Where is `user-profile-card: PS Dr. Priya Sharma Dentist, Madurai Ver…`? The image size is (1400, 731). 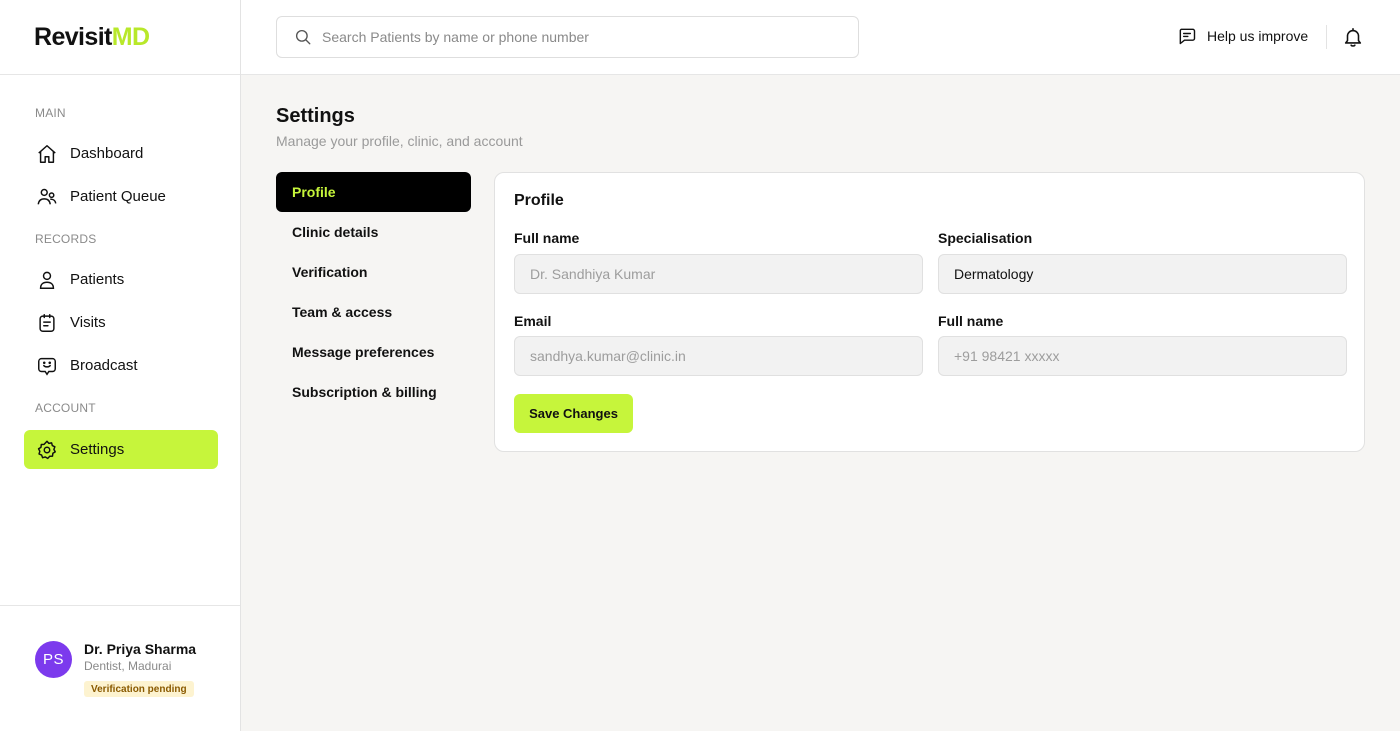 user-profile-card: PS Dr. Priya Sharma Dentist, Madurai Ver… is located at coordinates (120, 668).